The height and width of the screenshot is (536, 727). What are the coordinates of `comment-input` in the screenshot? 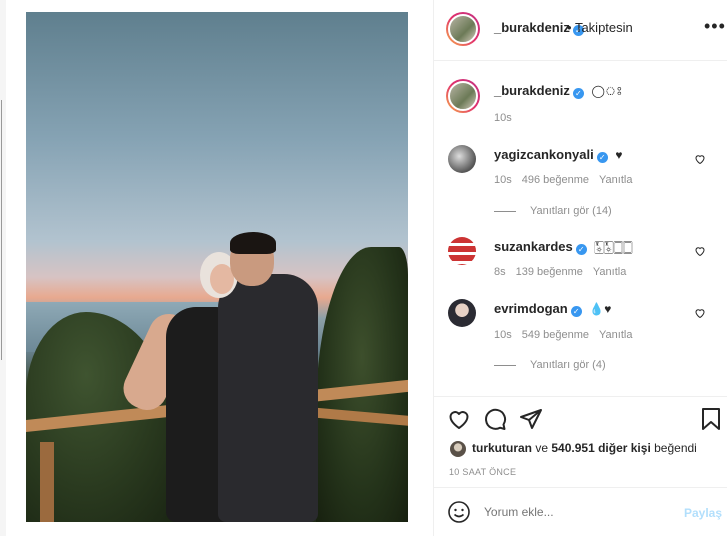 It's located at (574, 512).